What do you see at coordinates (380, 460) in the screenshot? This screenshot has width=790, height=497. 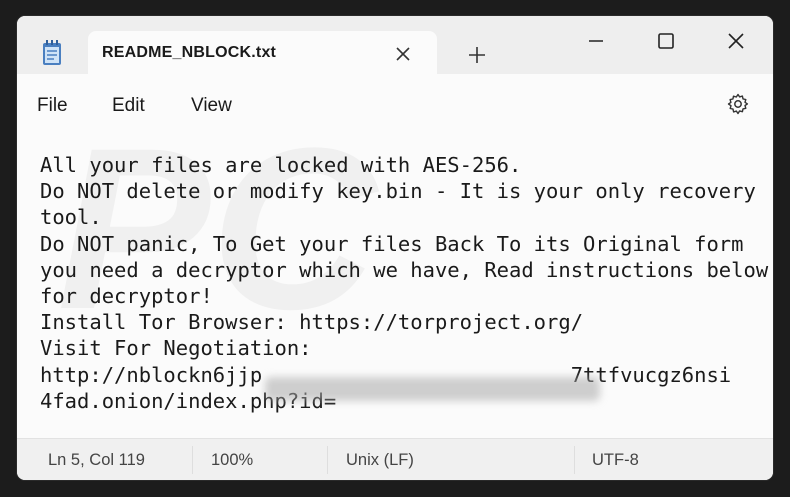 I see `line-ending: Unix (LF)` at bounding box center [380, 460].